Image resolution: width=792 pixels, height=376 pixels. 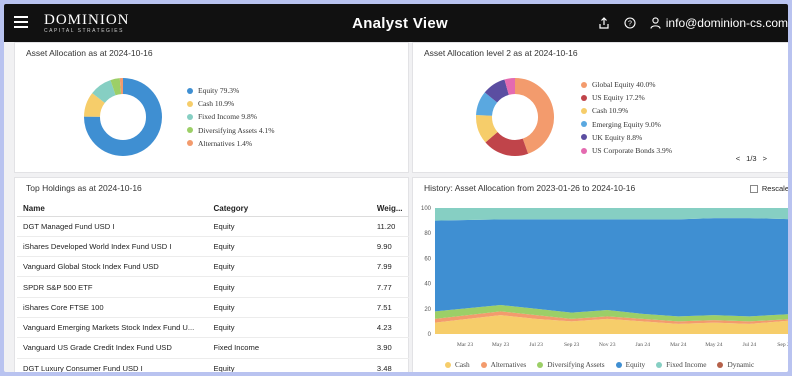 I want to click on column-header-category: Category, so click(x=289, y=209).